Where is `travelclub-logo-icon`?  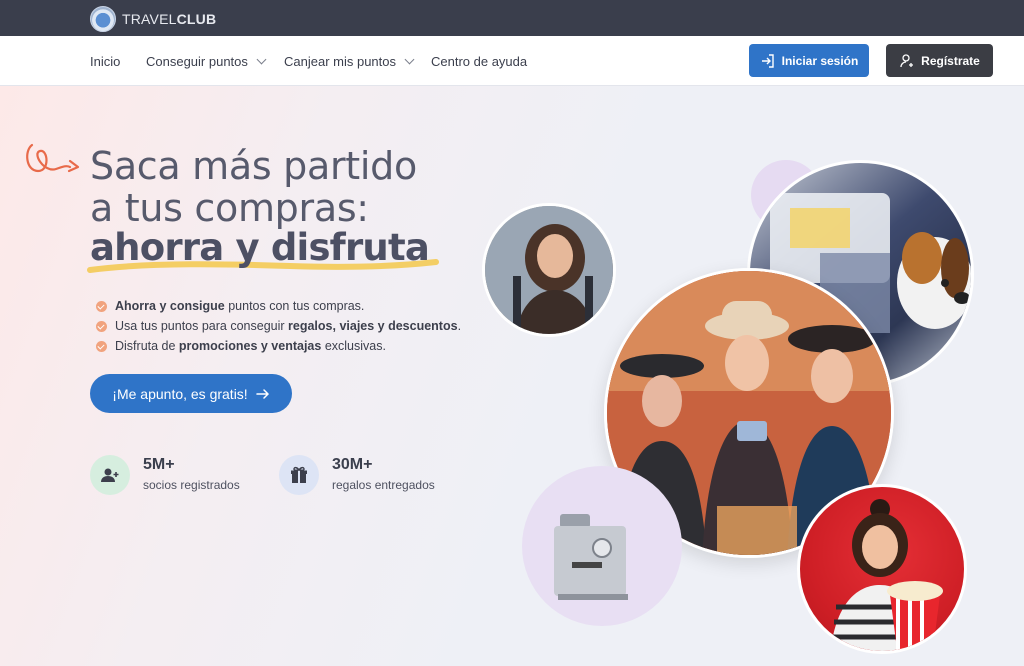 travelclub-logo-icon is located at coordinates (103, 19).